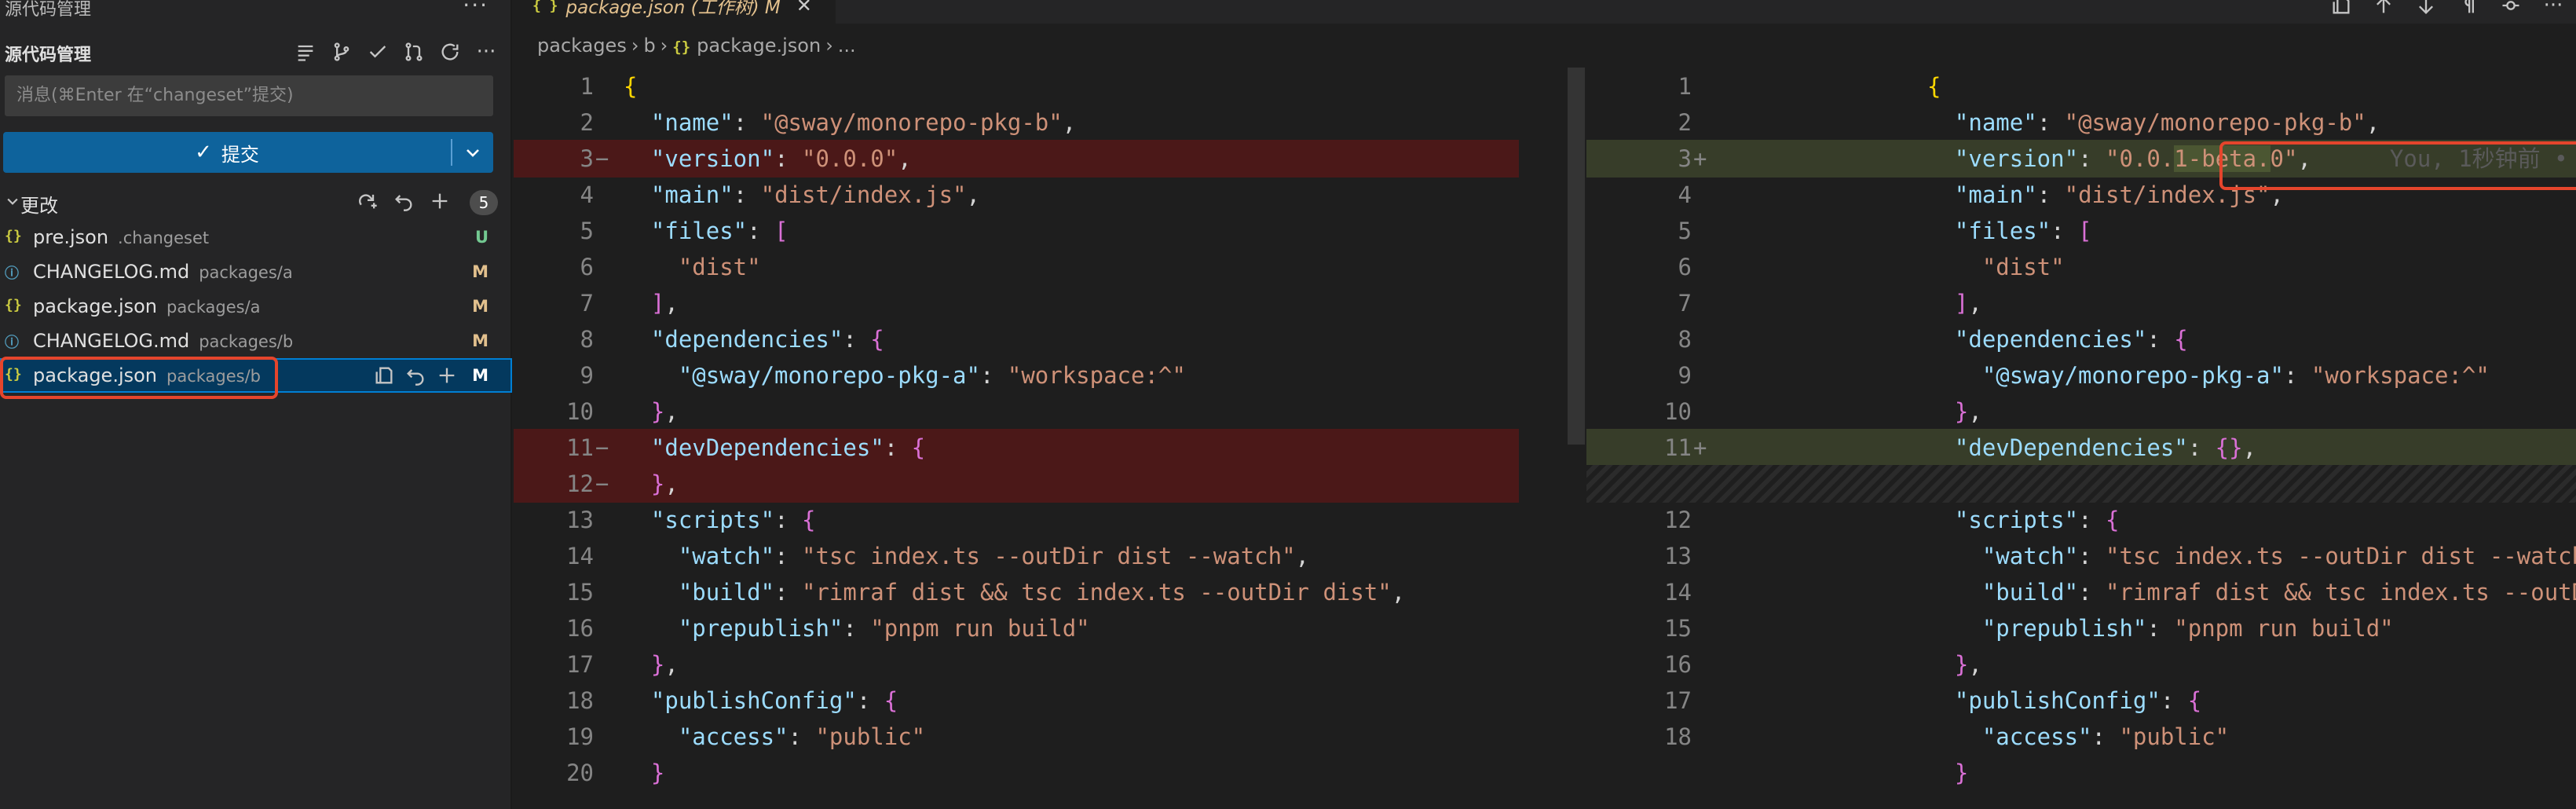  What do you see at coordinates (1071, 448) in the screenshot?
I see `code-line: 11− "devDependencies": {→` at bounding box center [1071, 448].